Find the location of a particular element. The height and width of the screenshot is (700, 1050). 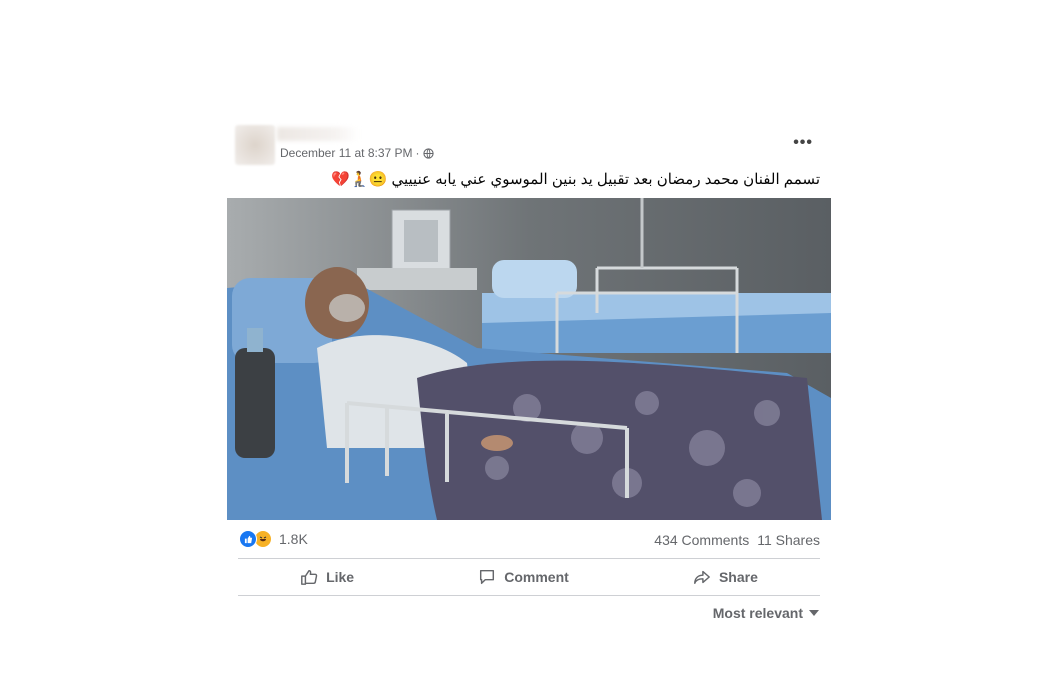

reactions-summary: 1.8K is located at coordinates (273, 539).